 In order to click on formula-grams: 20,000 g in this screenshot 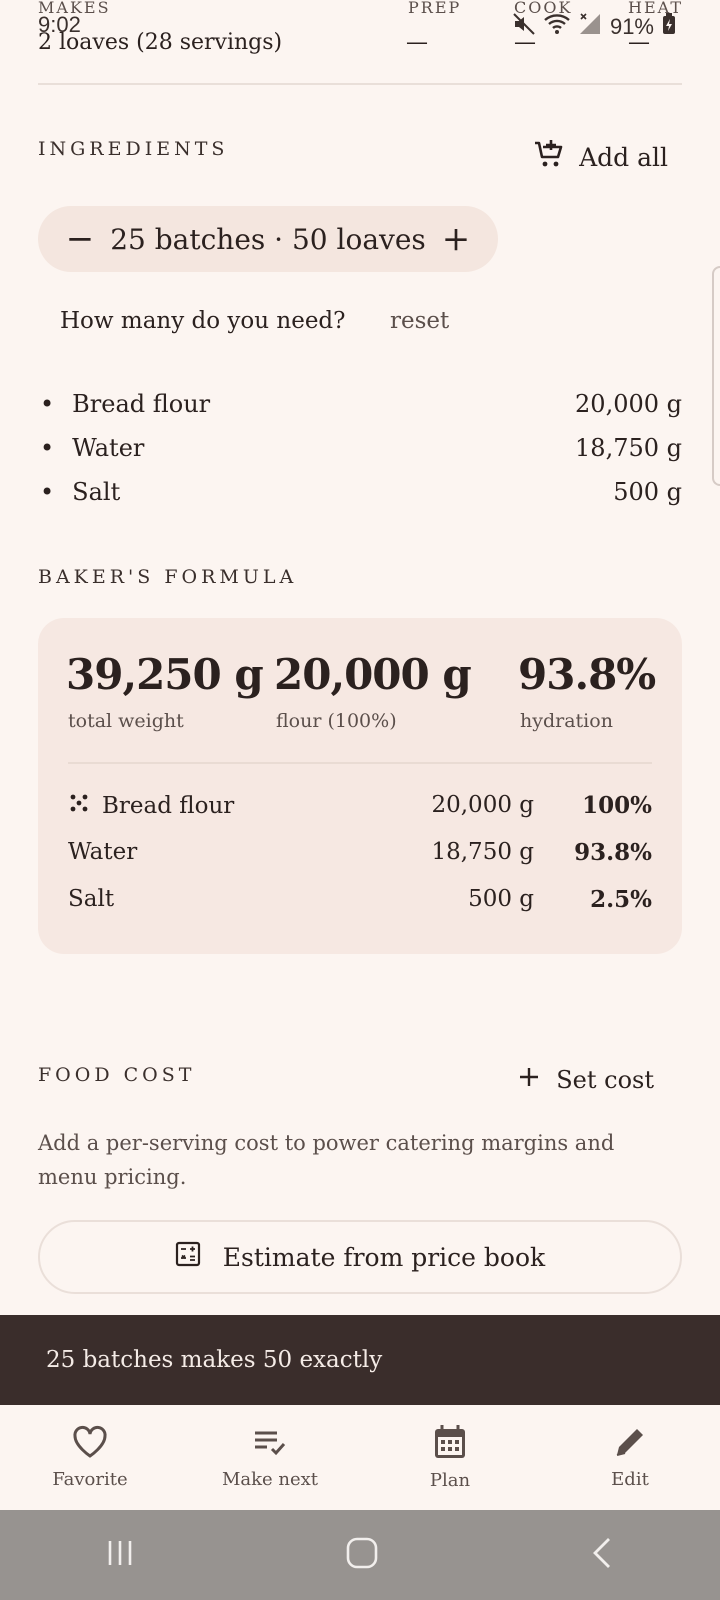, I will do `click(482, 805)`.